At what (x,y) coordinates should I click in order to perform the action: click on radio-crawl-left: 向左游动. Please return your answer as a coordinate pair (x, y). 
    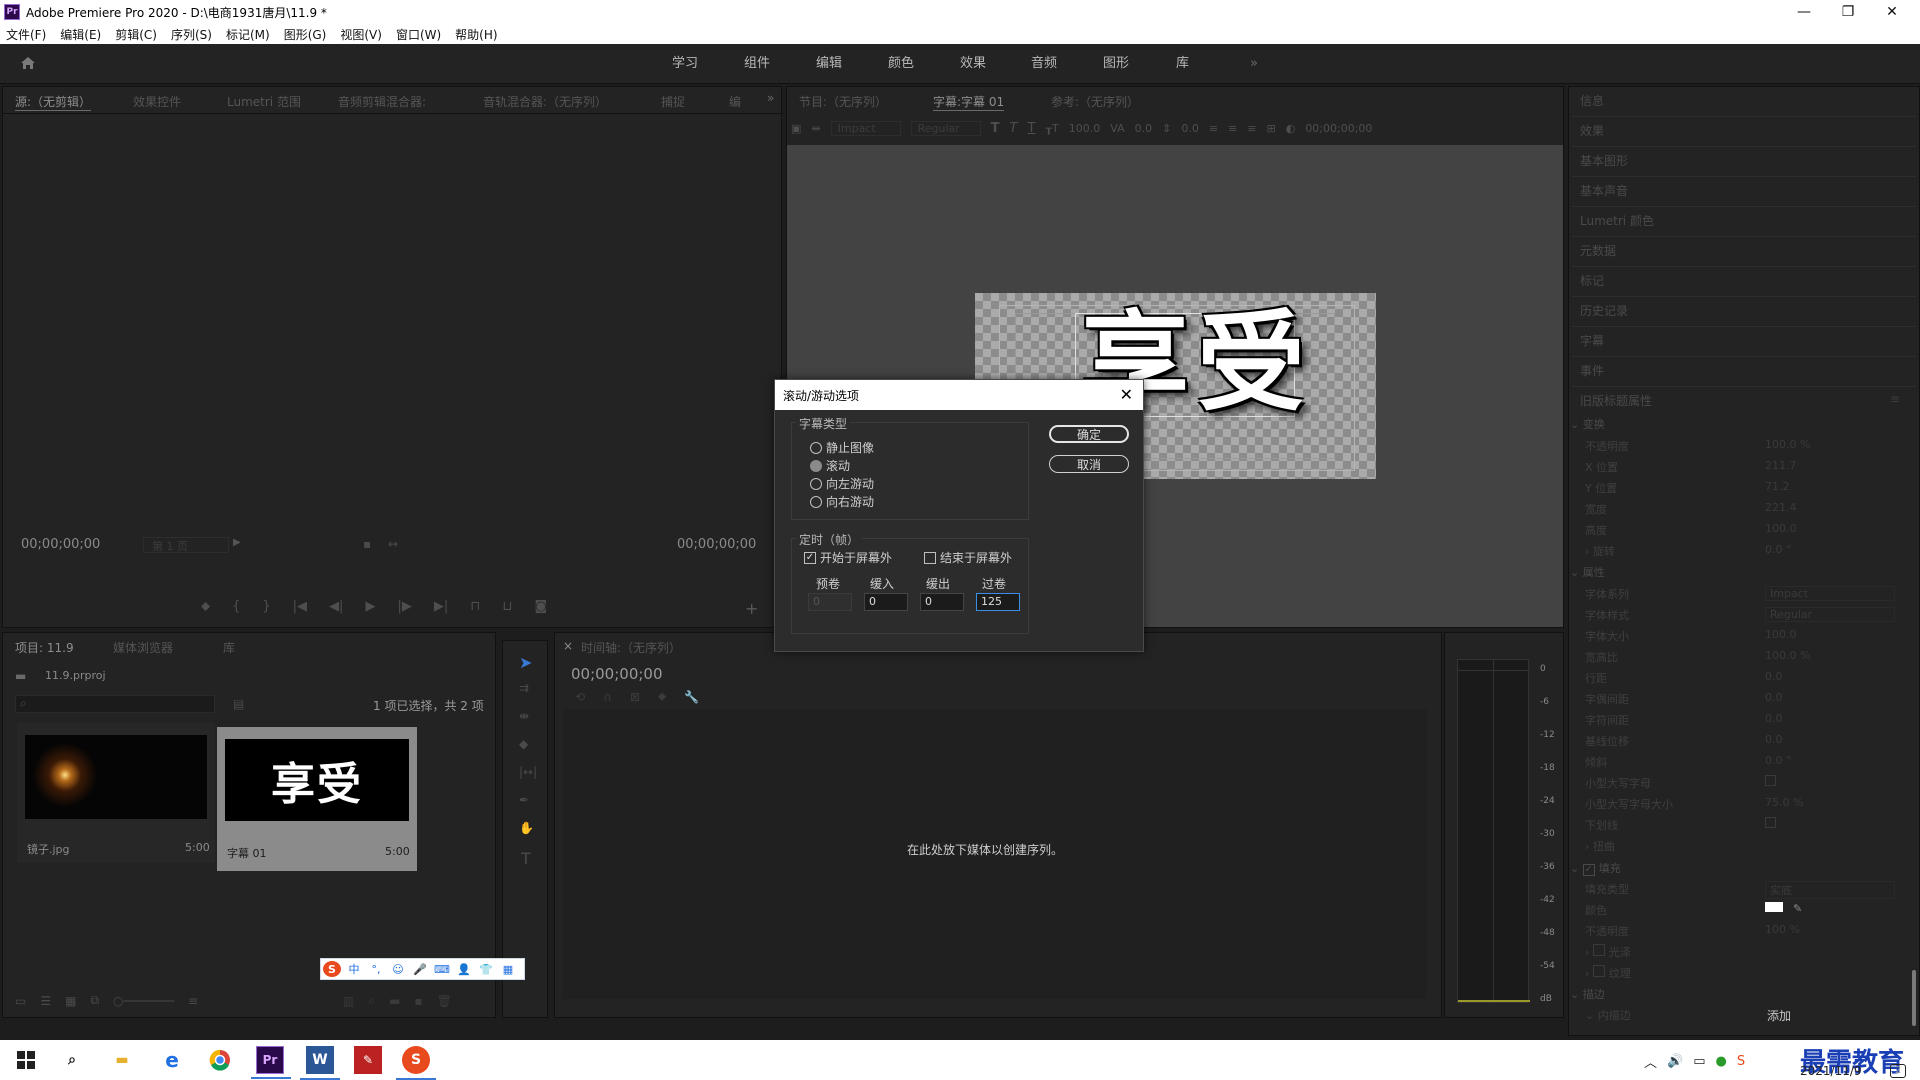
    Looking at the image, I should click on (842, 483).